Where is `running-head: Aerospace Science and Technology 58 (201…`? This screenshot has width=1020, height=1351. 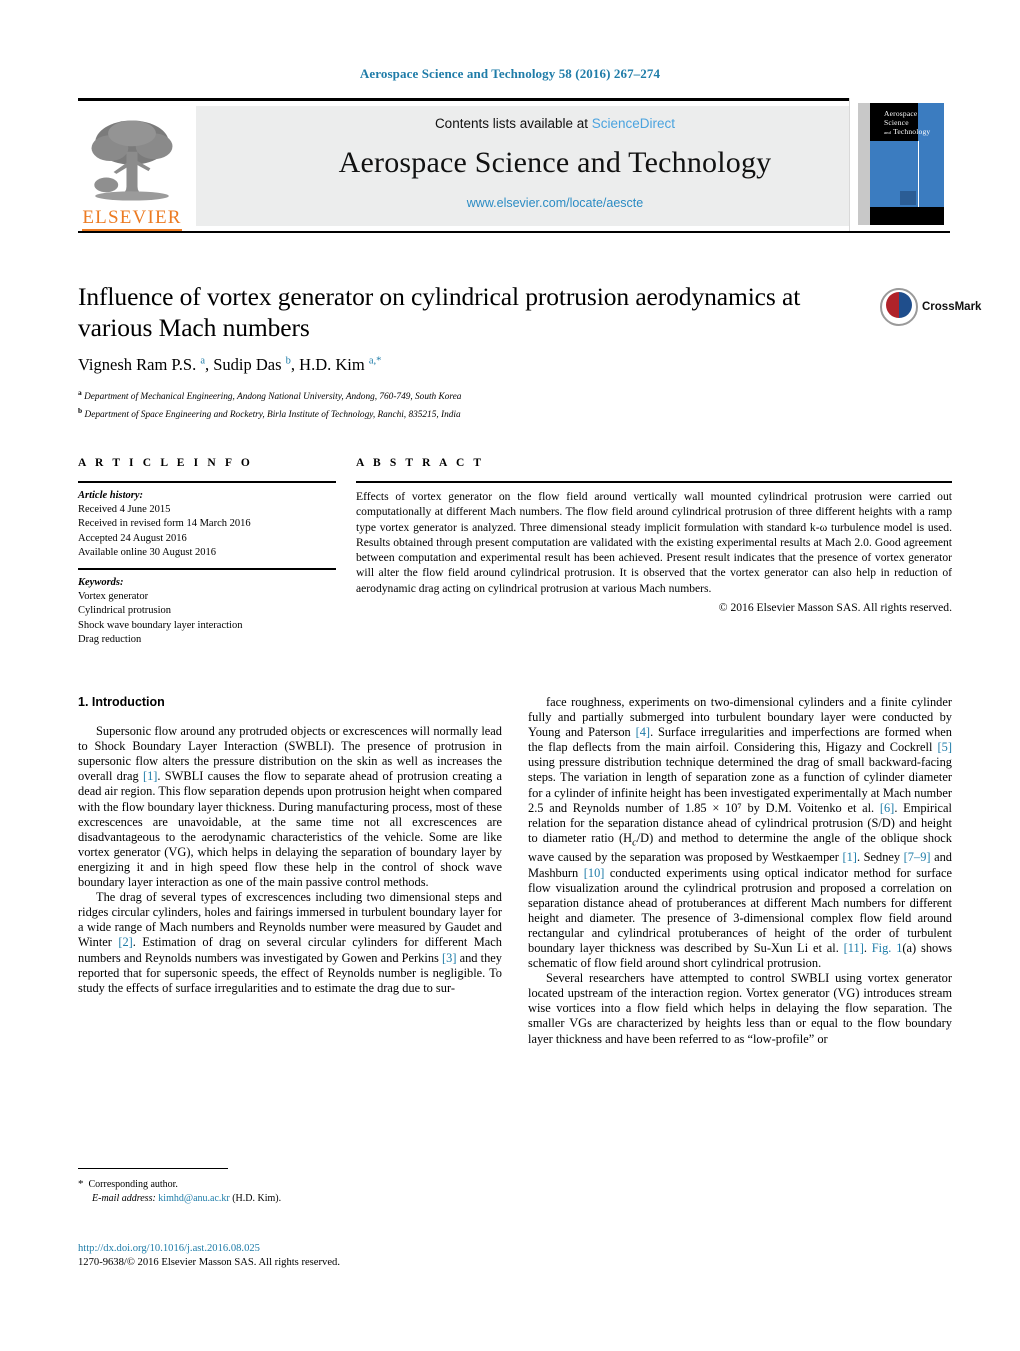 running-head: Aerospace Science and Technology 58 (201… is located at coordinates (510, 73).